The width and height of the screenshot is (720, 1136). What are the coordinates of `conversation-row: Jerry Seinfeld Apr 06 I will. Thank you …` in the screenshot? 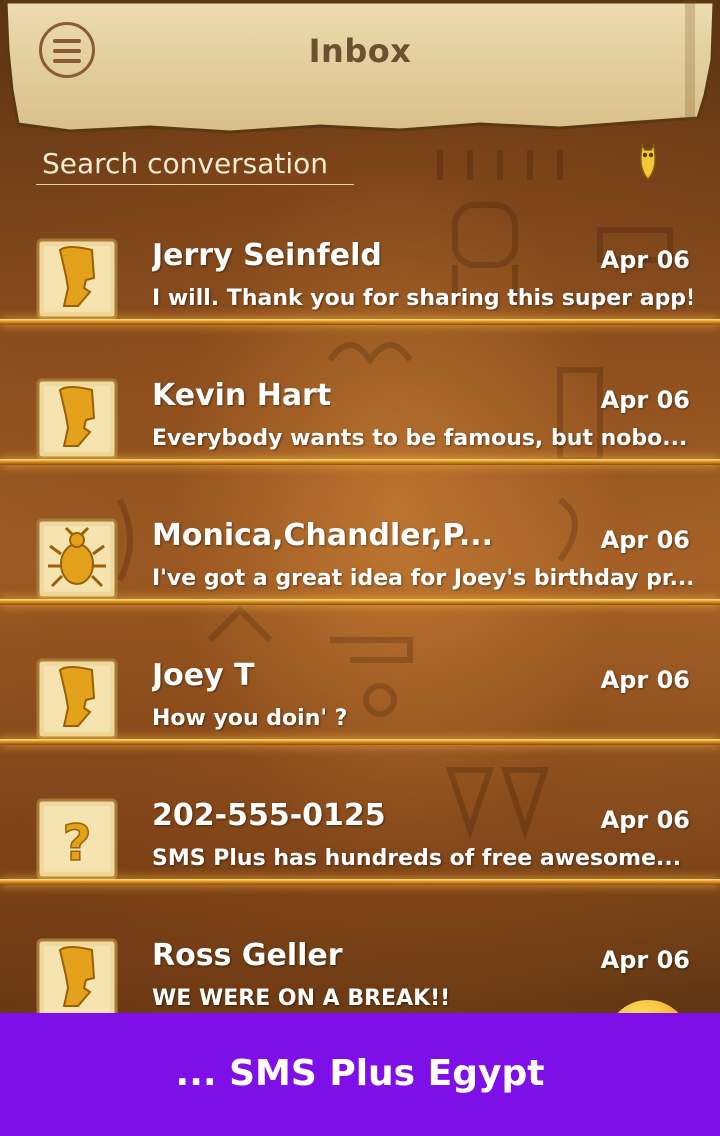 It's located at (360, 300).